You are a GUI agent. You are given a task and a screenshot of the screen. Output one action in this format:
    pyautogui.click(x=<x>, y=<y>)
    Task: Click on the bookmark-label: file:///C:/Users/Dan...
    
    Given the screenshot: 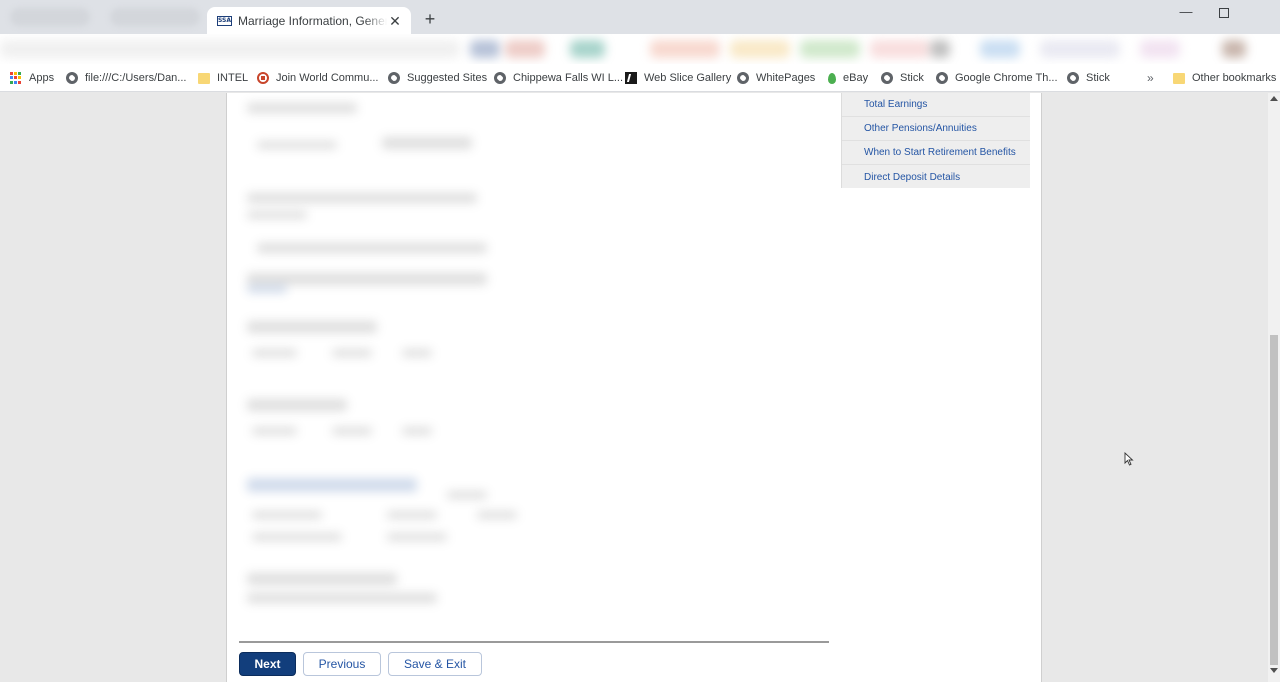 What is the action you would take?
    pyautogui.click(x=136, y=78)
    